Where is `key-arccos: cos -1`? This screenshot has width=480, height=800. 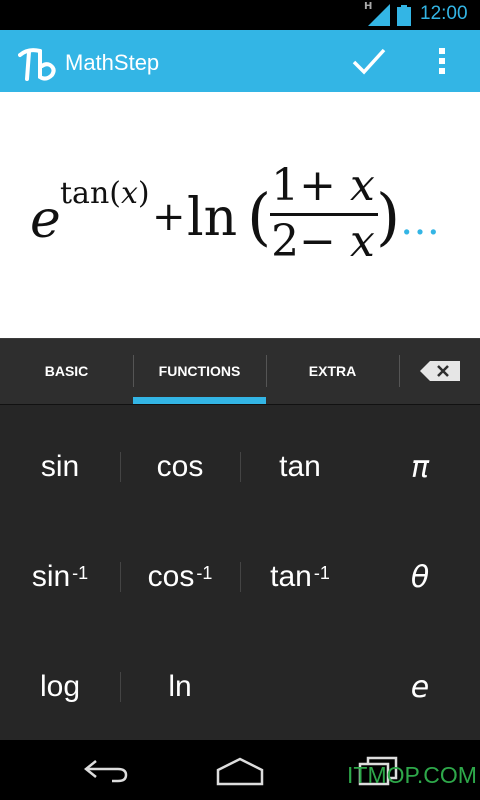
key-arccos: cos -1 is located at coordinates (180, 577).